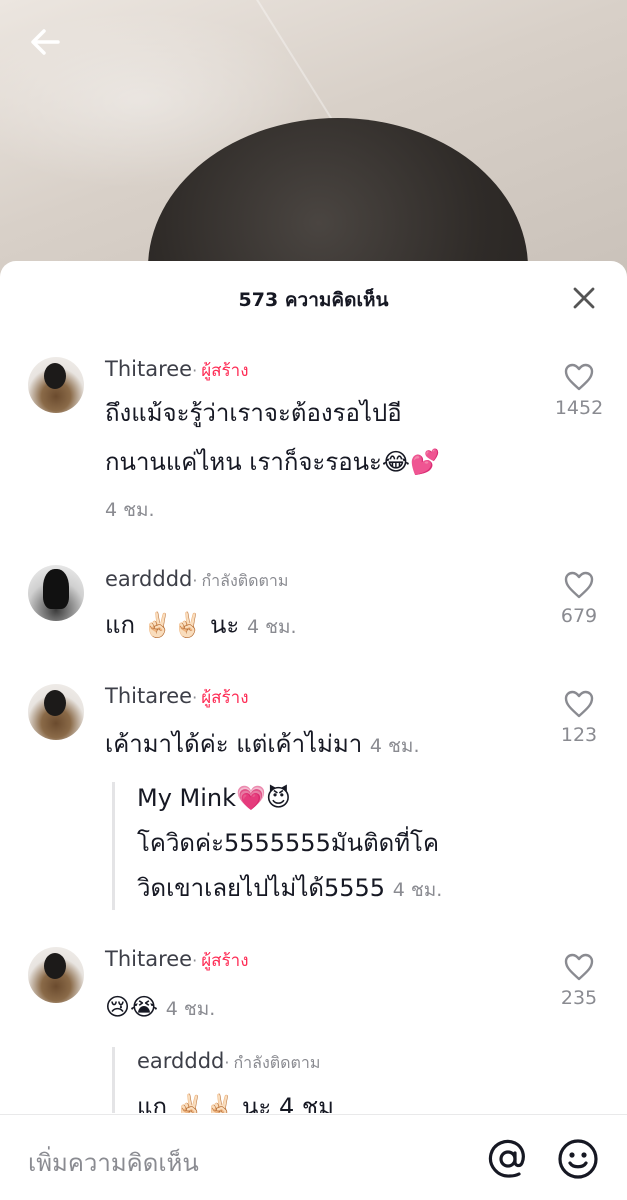 This screenshot has width=627, height=1200. I want to click on arrow-left-icon, so click(45, 42).